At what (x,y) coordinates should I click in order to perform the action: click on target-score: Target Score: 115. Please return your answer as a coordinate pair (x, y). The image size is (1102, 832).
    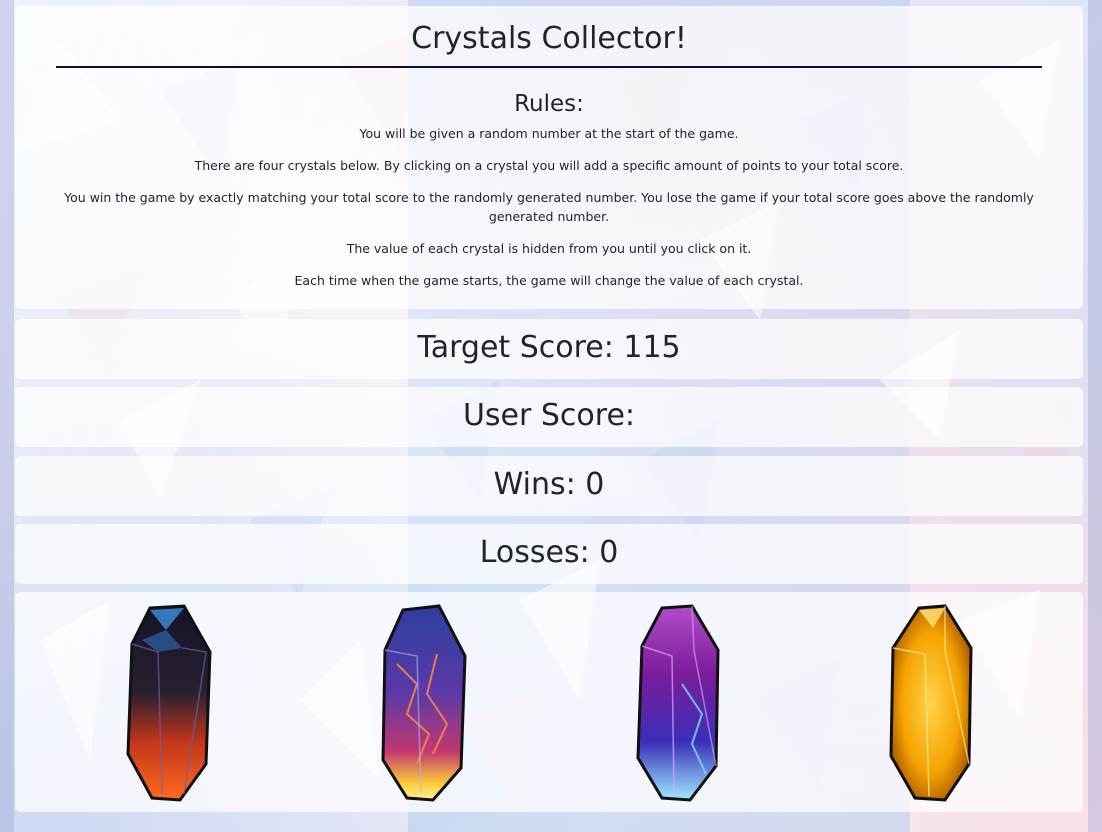
    Looking at the image, I should click on (549, 347).